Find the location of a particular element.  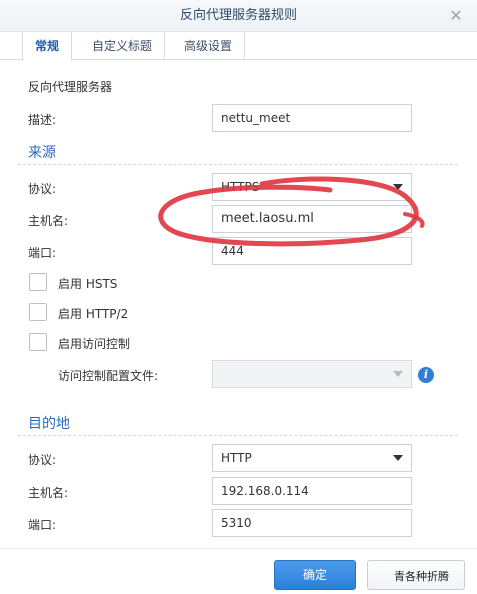

tab-general: 常规 is located at coordinates (47, 46).